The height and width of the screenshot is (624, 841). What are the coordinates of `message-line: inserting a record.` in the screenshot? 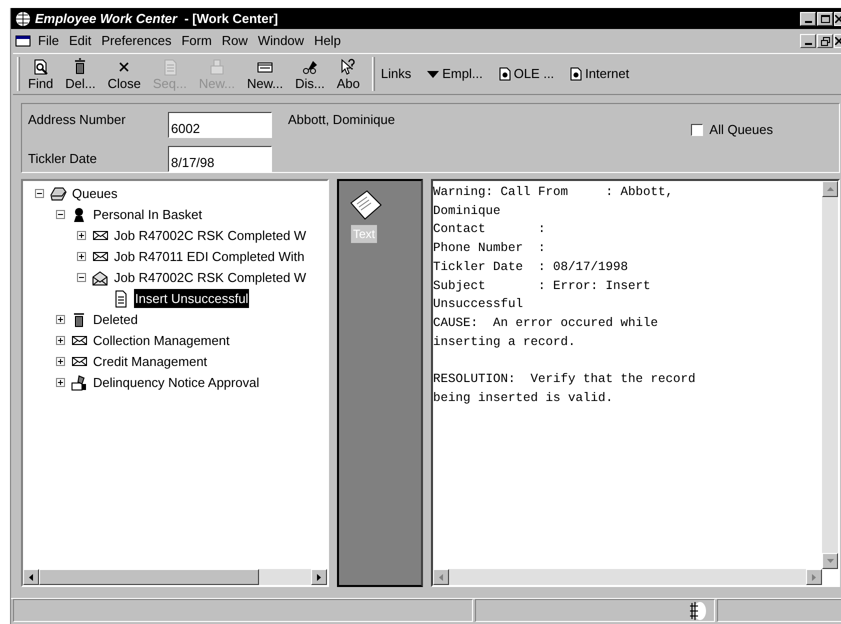 It's located at (504, 342).